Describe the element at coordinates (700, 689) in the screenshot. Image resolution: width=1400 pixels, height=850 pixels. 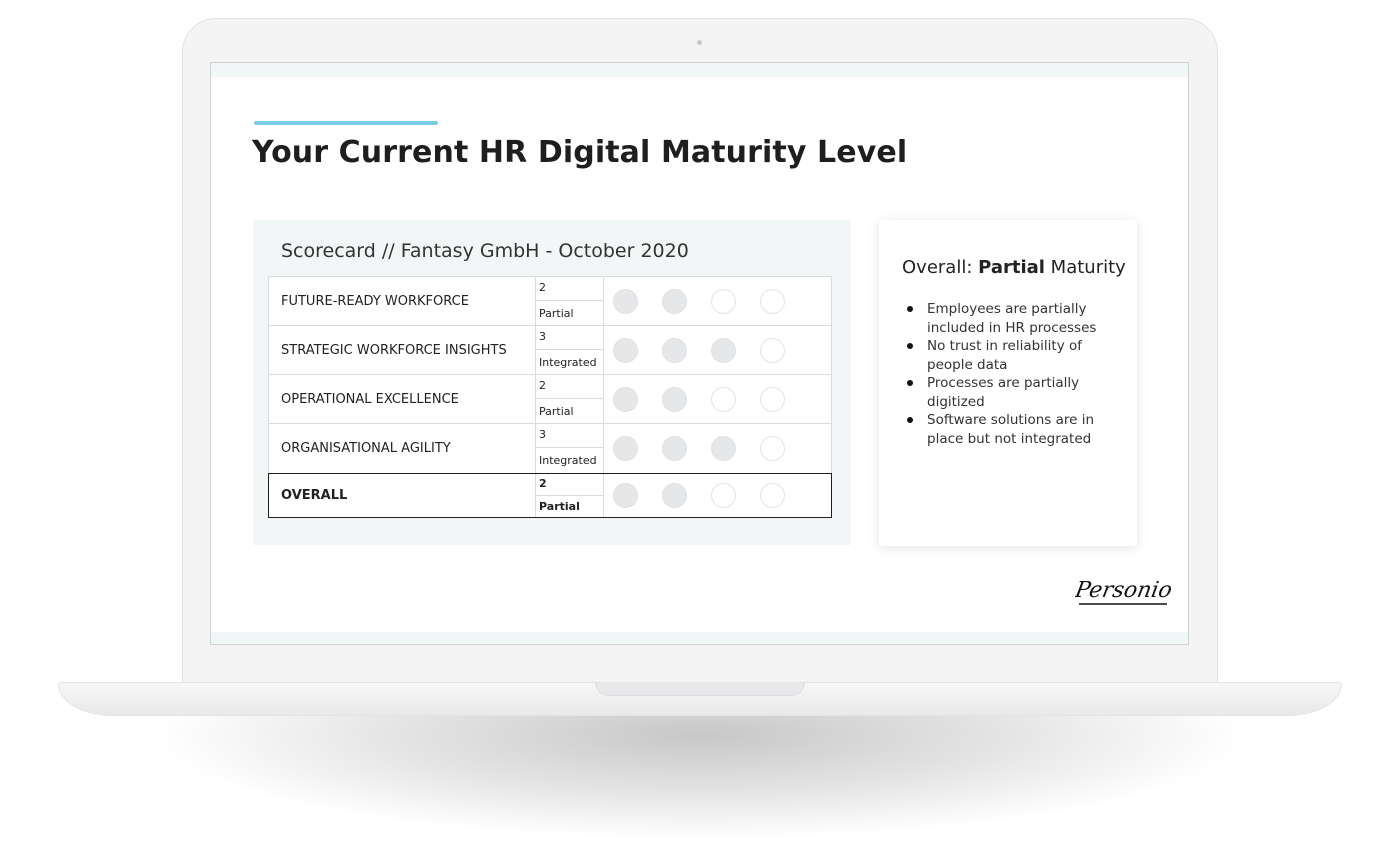
I see `laptop-notch` at that location.